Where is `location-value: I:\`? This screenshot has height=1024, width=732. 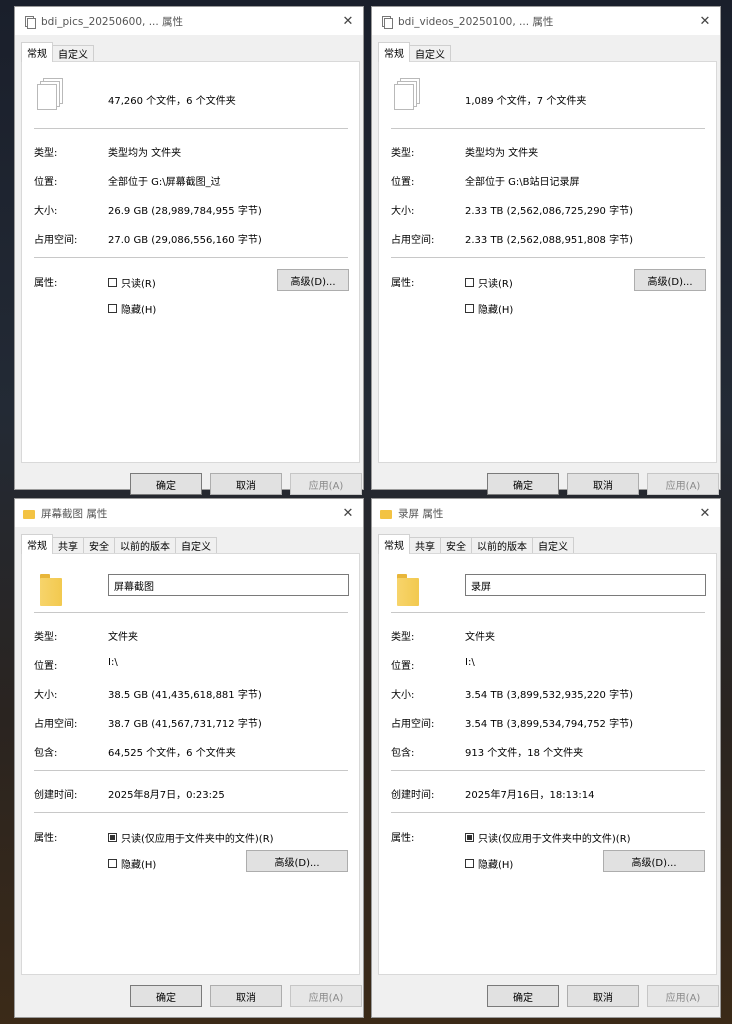
location-value: I:\ is located at coordinates (113, 662).